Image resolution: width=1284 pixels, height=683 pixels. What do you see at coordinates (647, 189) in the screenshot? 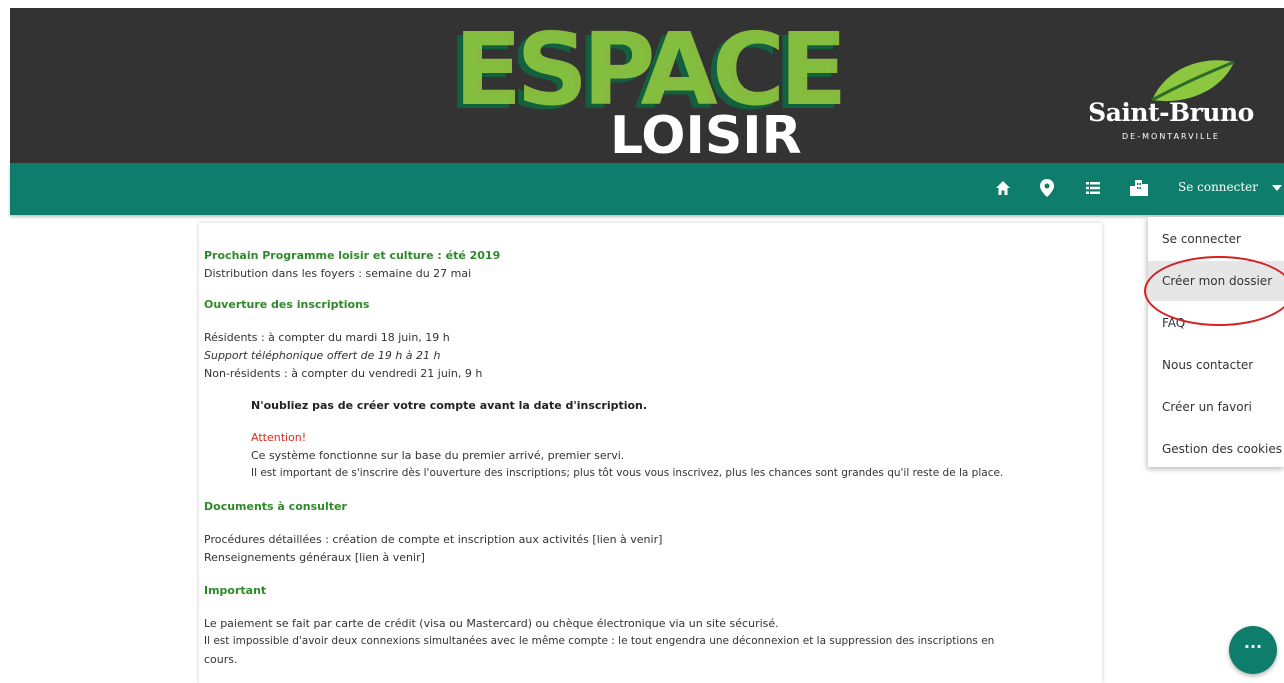
I see `main-navbar: Se connecter` at bounding box center [647, 189].